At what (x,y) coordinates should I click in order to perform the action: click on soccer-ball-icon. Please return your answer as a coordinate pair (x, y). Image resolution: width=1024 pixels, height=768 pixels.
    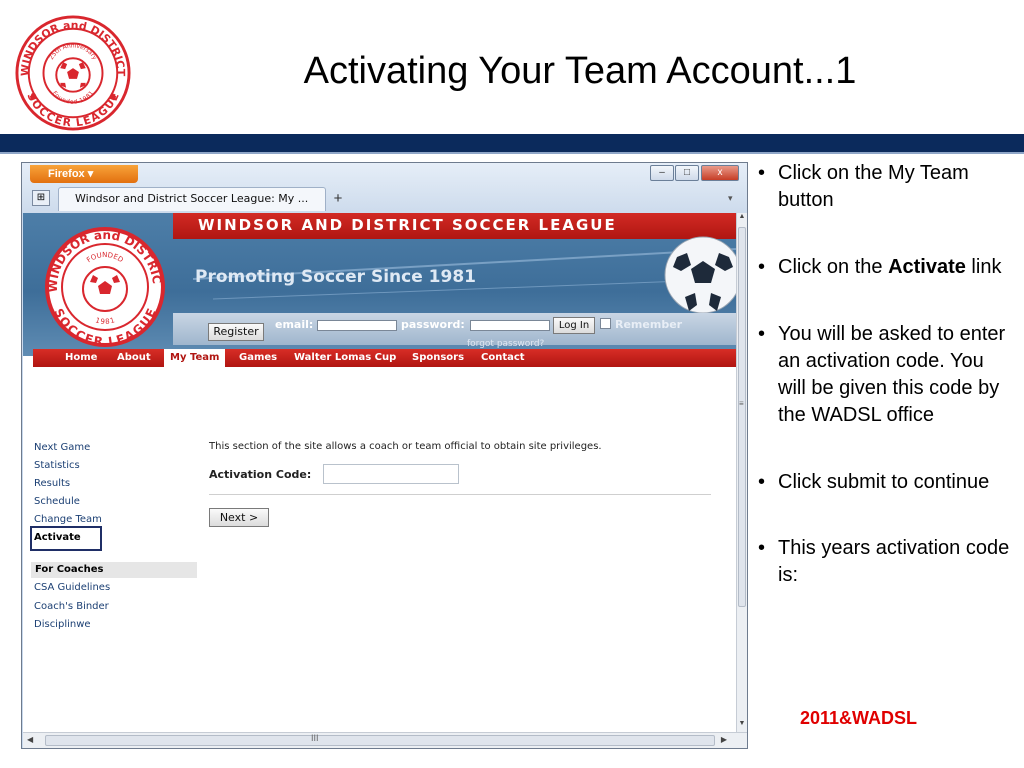
    Looking at the image, I should click on (700, 275).